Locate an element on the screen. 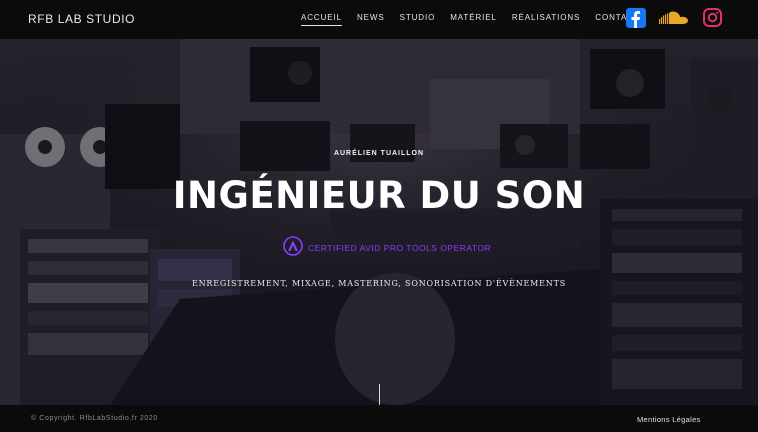  soundcloud-icon is located at coordinates (674, 20).